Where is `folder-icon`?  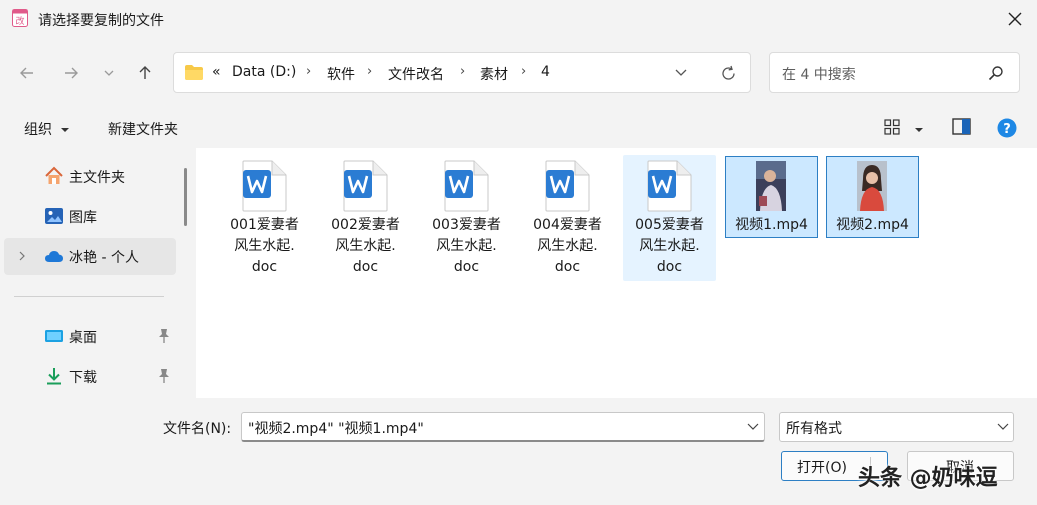
folder-icon is located at coordinates (194, 72).